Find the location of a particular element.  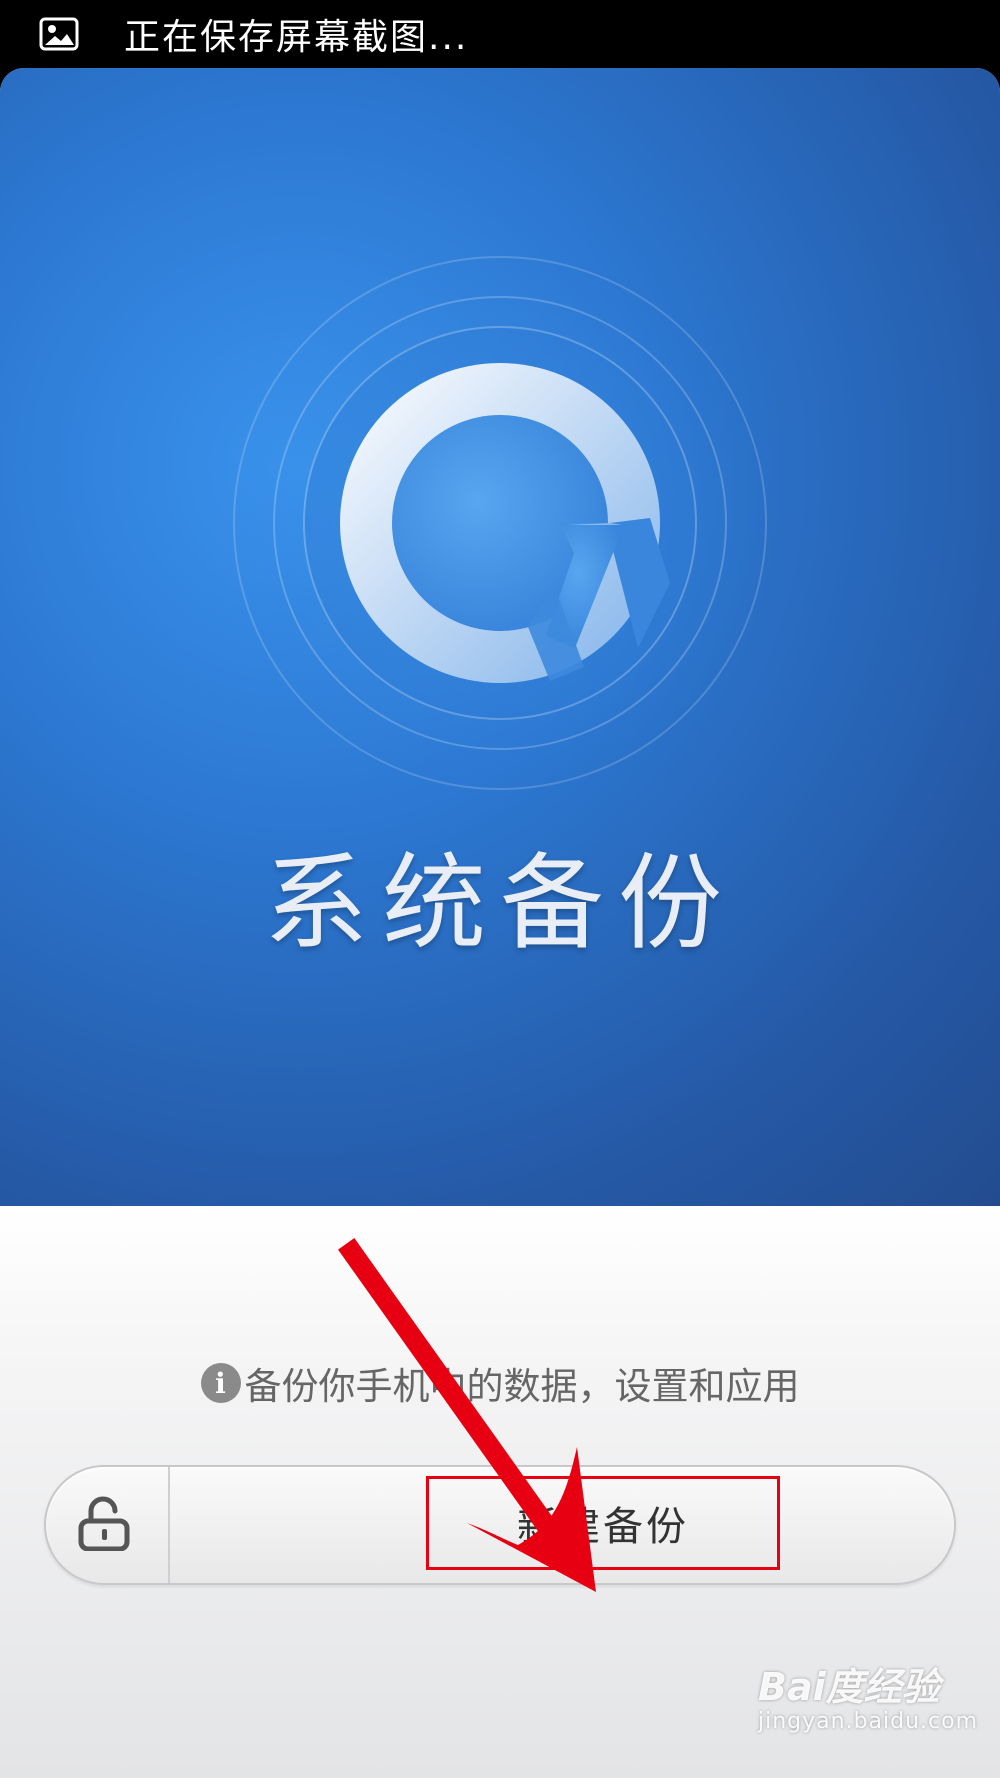

image-icon is located at coordinates (59, 34).